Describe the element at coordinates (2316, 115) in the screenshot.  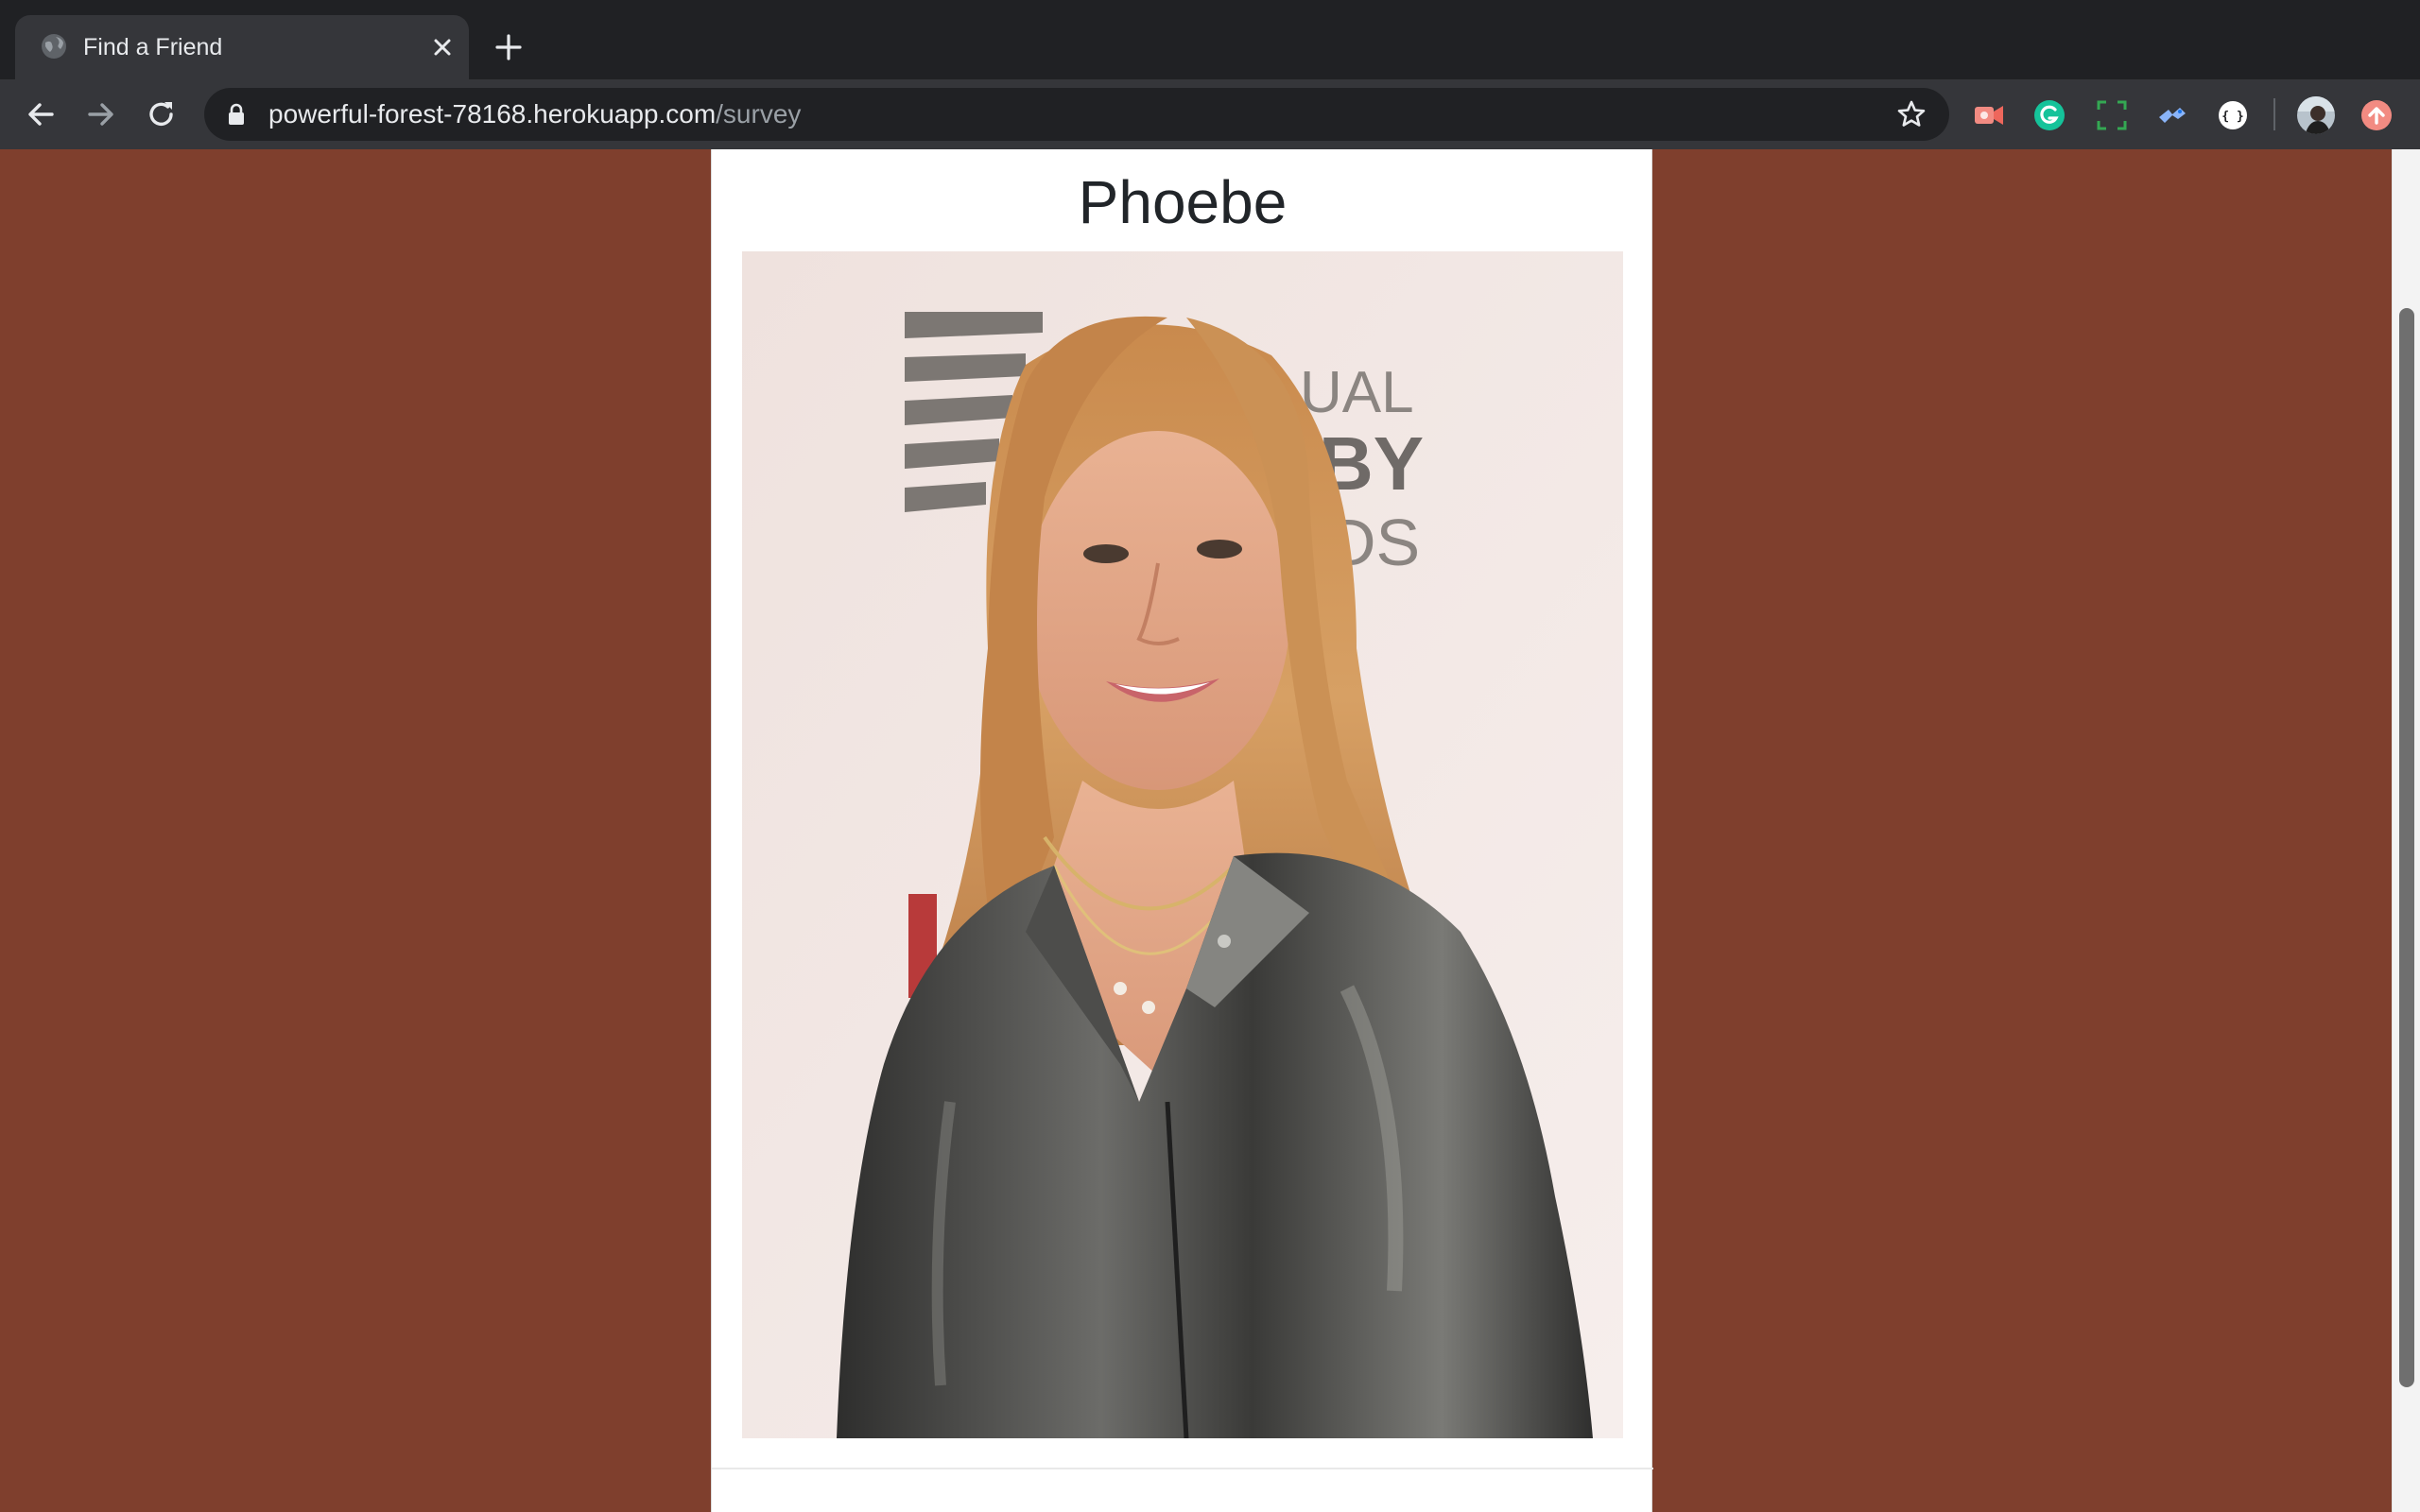
I see `profile-avatar` at that location.